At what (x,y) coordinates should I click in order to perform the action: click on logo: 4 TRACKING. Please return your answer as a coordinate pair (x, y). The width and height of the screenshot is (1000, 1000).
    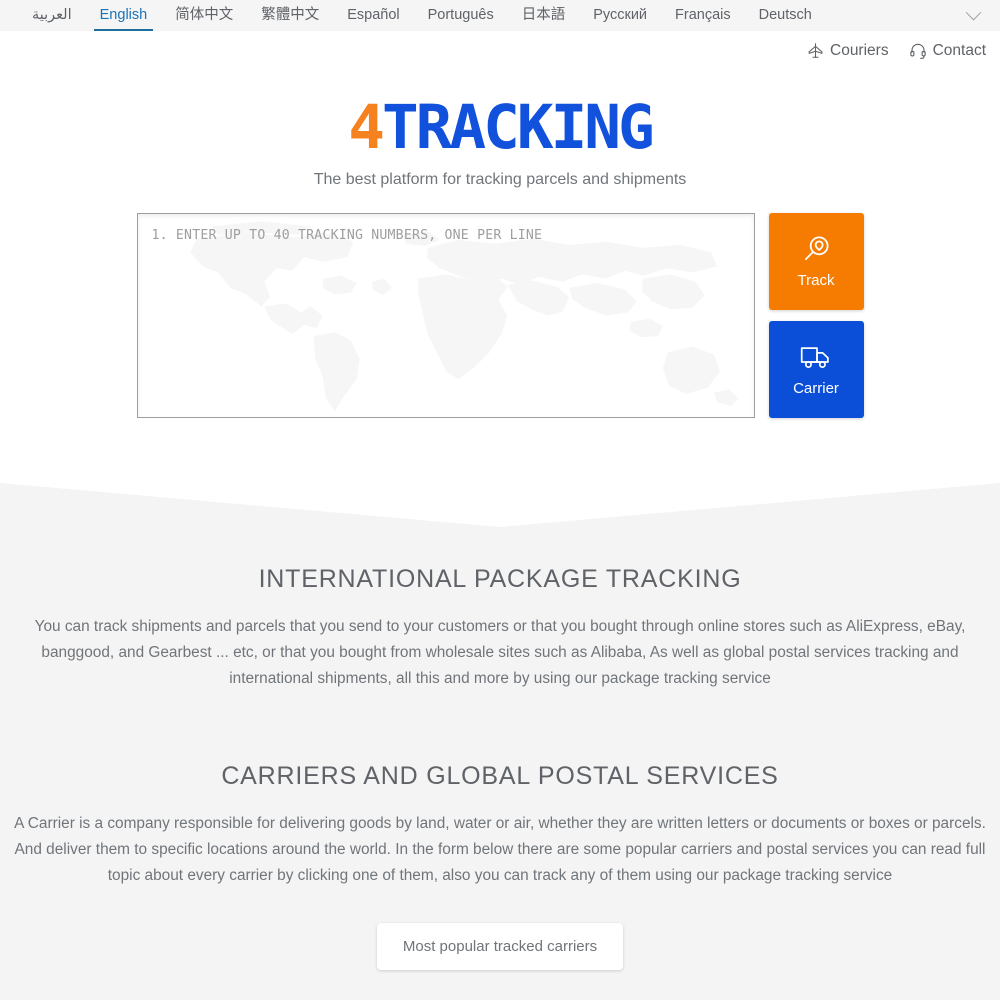
    Looking at the image, I should click on (500, 122).